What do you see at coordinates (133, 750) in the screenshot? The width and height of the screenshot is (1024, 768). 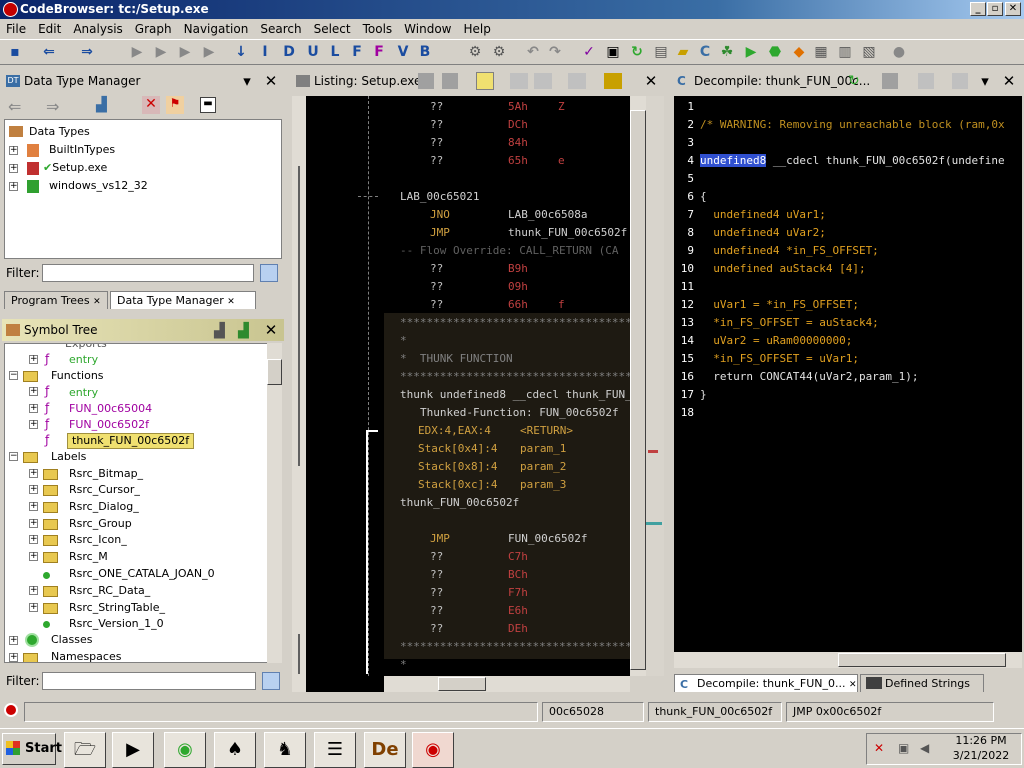 I see `media-player-icon: ▶` at bounding box center [133, 750].